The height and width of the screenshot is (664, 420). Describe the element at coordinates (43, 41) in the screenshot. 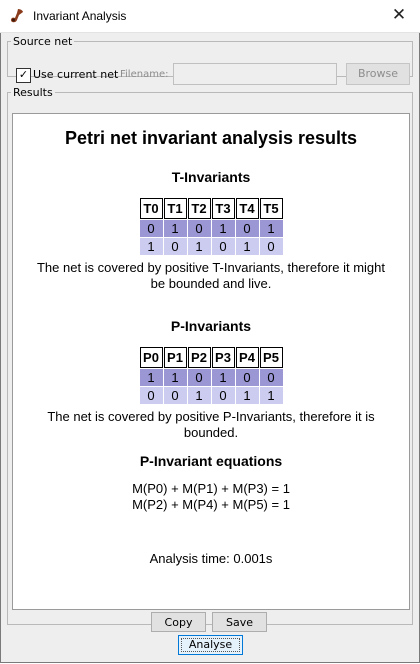

I see `source-net-legend: Source net` at that location.